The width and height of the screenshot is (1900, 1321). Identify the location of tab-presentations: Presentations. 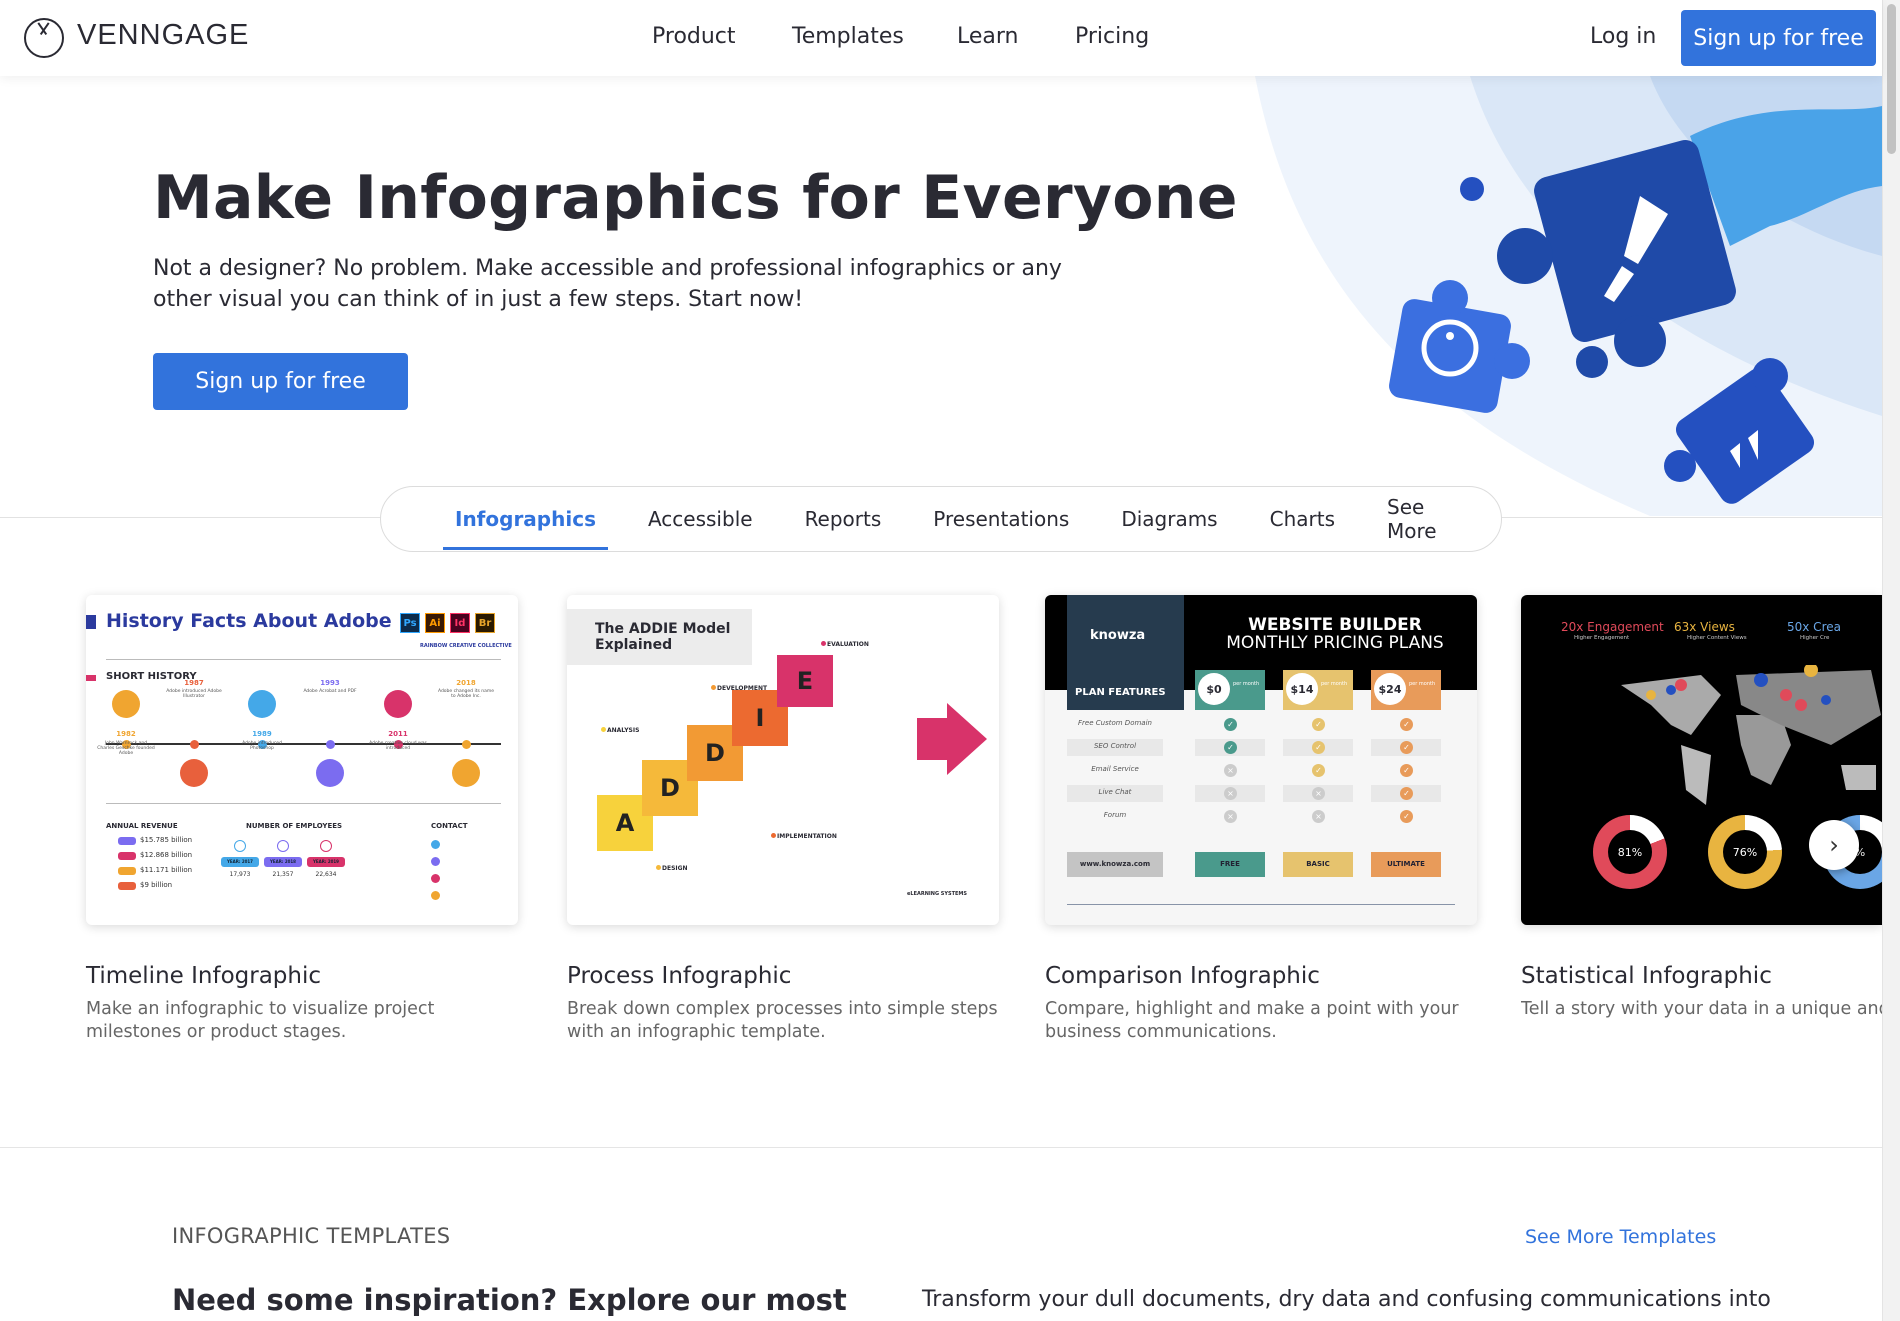
(1001, 519).